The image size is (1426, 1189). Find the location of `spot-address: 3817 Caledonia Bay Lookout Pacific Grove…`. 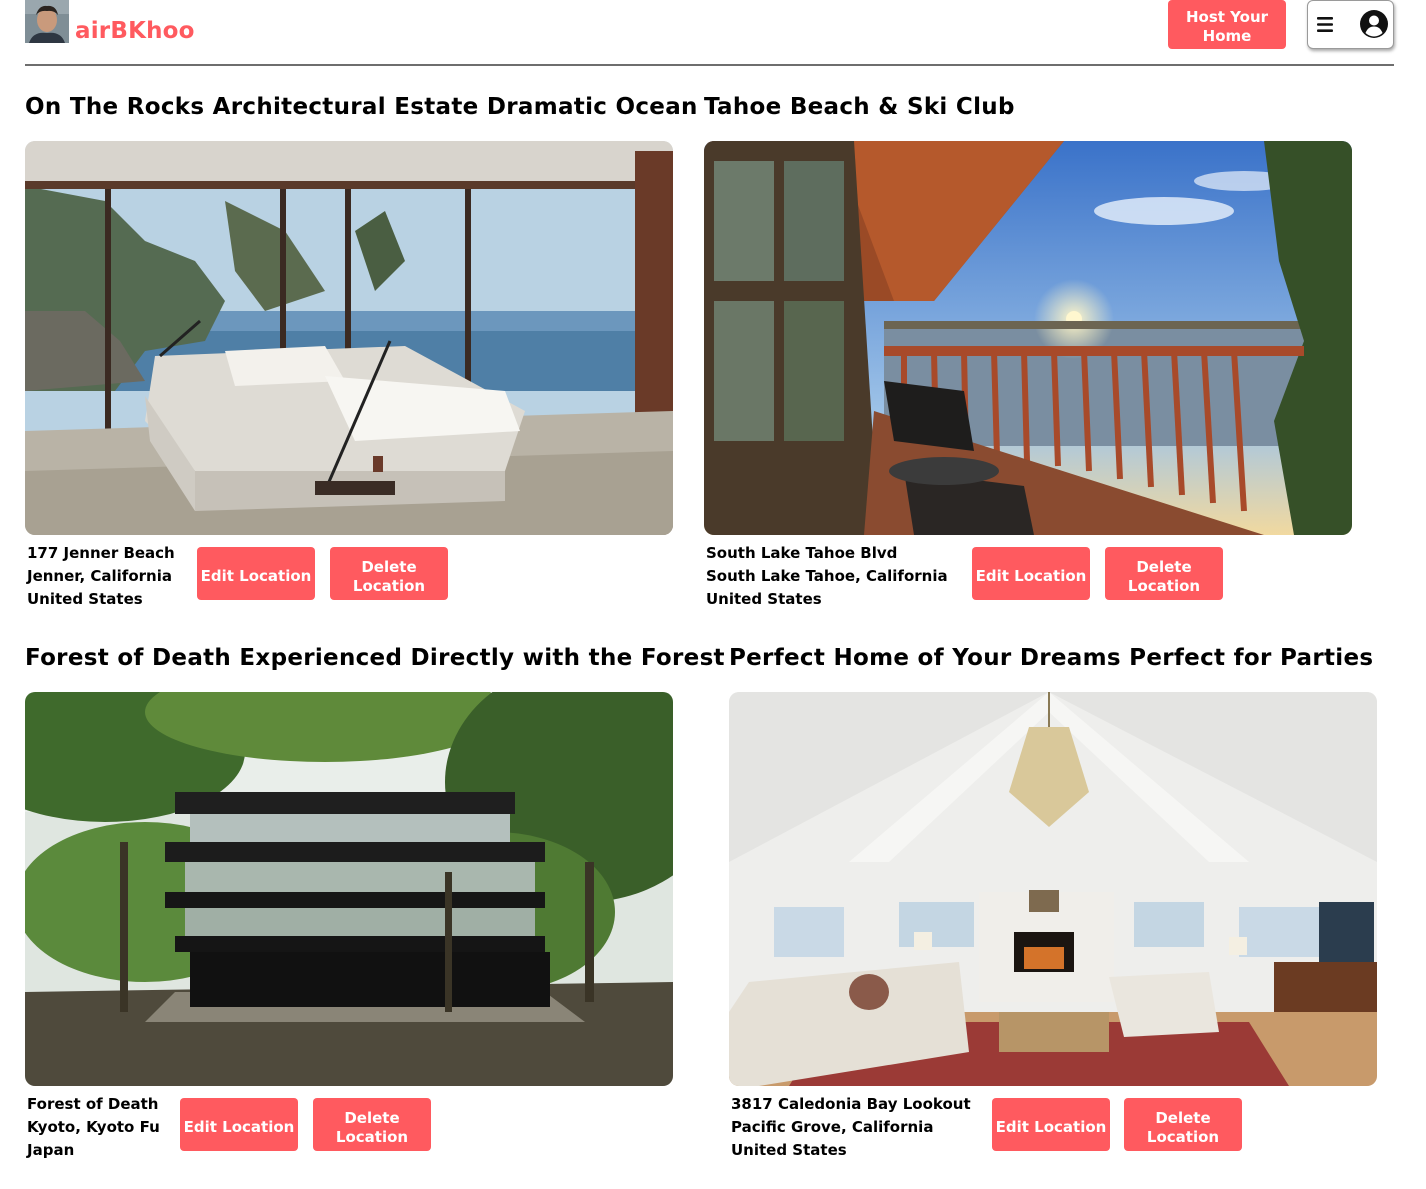

spot-address: 3817 Caledonia Bay Lookout Pacific Grove… is located at coordinates (851, 1127).